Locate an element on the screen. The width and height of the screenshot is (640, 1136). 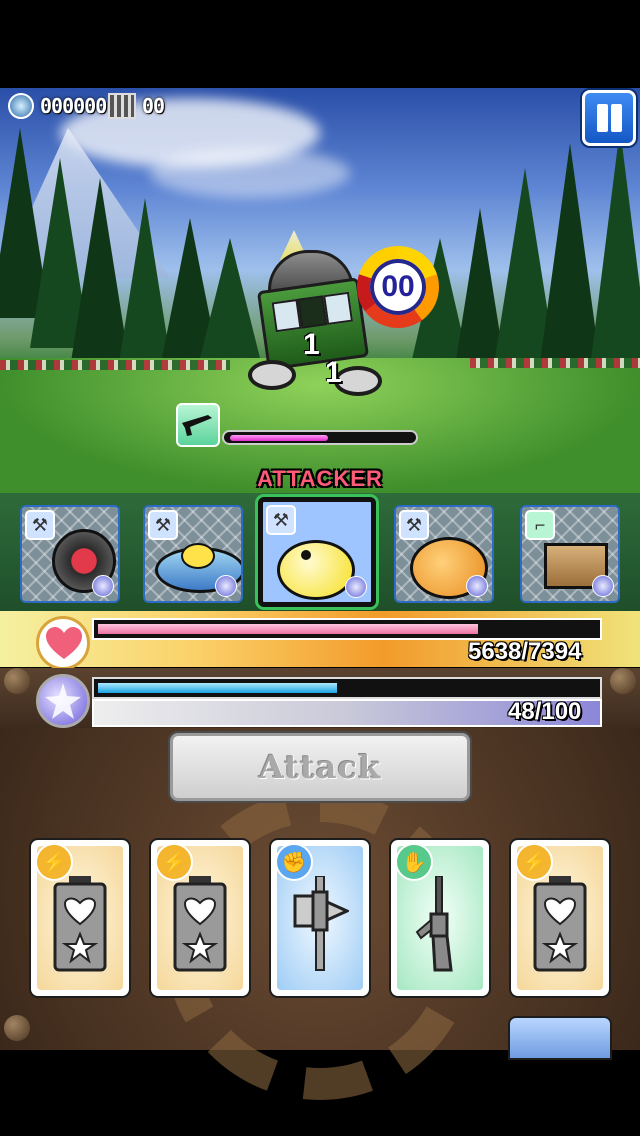
party-member-saucer-robot: ⚒ is located at coordinates (193, 554).